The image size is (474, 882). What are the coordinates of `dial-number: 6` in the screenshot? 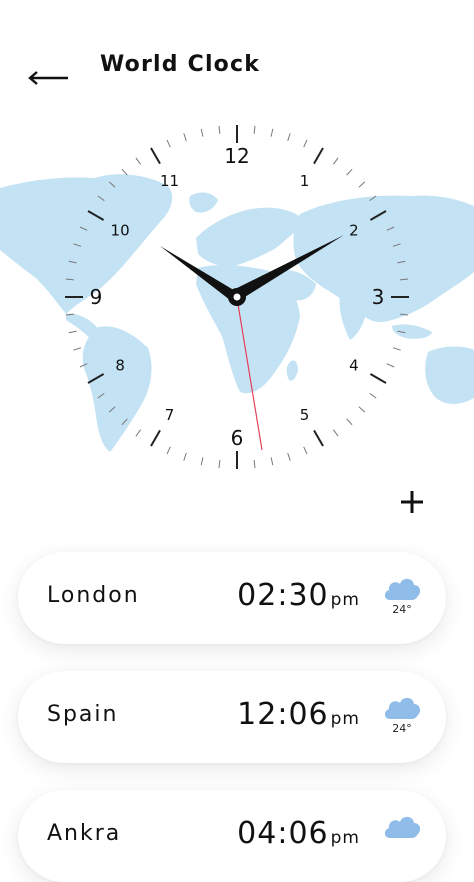 It's located at (237, 438).